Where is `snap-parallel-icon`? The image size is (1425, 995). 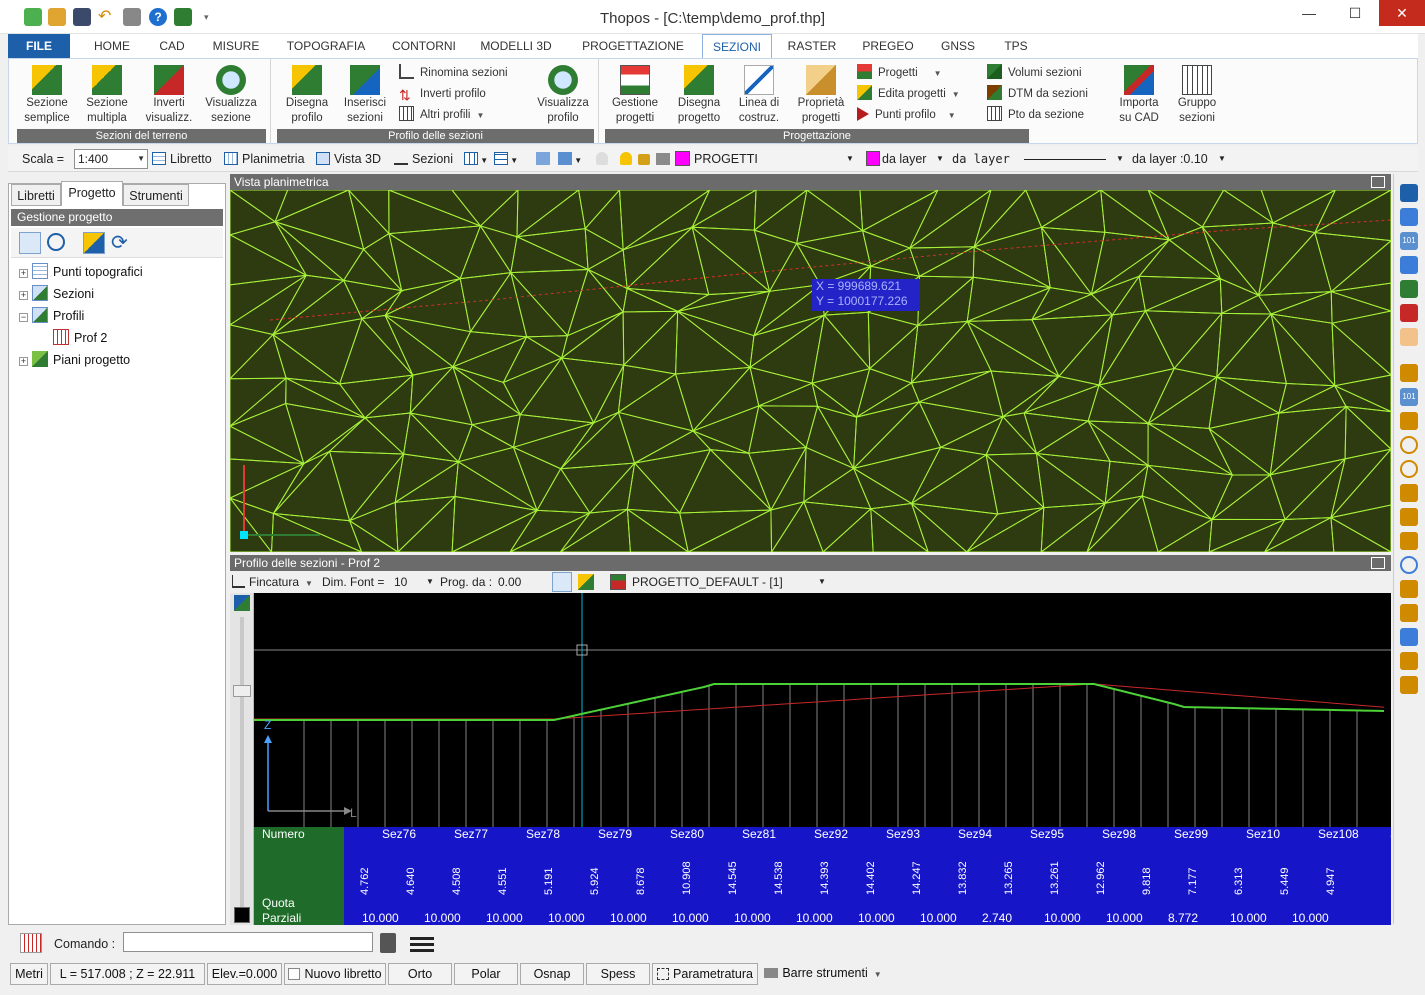
snap-parallel-icon is located at coordinates (1409, 637).